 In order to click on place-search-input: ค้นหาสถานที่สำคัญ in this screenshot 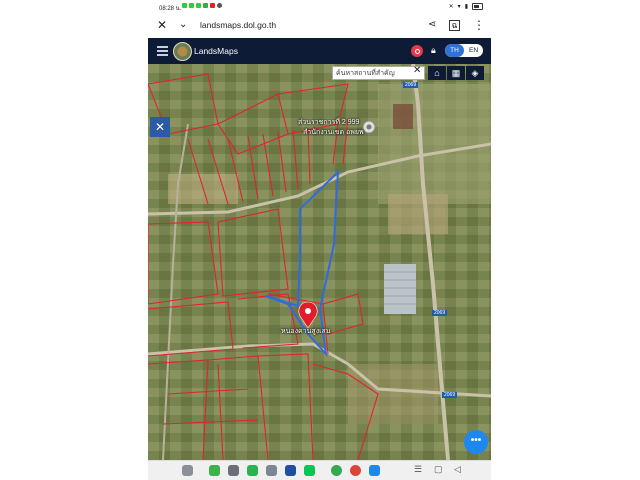, I will do `click(378, 73)`.